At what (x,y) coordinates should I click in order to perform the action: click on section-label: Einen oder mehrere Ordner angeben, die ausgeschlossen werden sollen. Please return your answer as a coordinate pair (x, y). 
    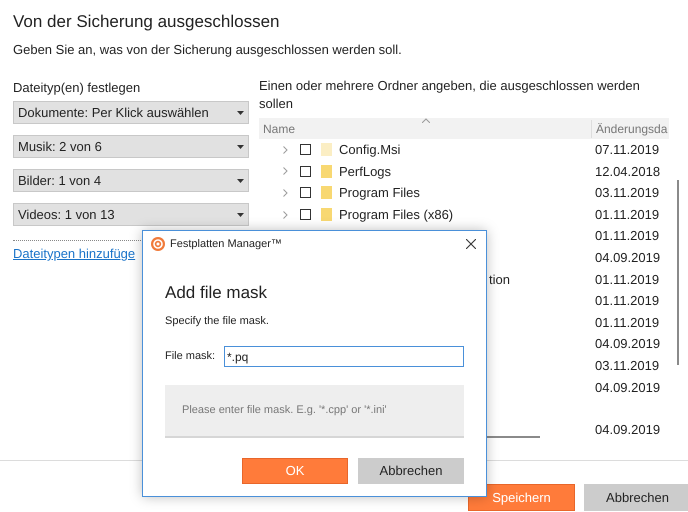
    Looking at the image, I should click on (450, 95).